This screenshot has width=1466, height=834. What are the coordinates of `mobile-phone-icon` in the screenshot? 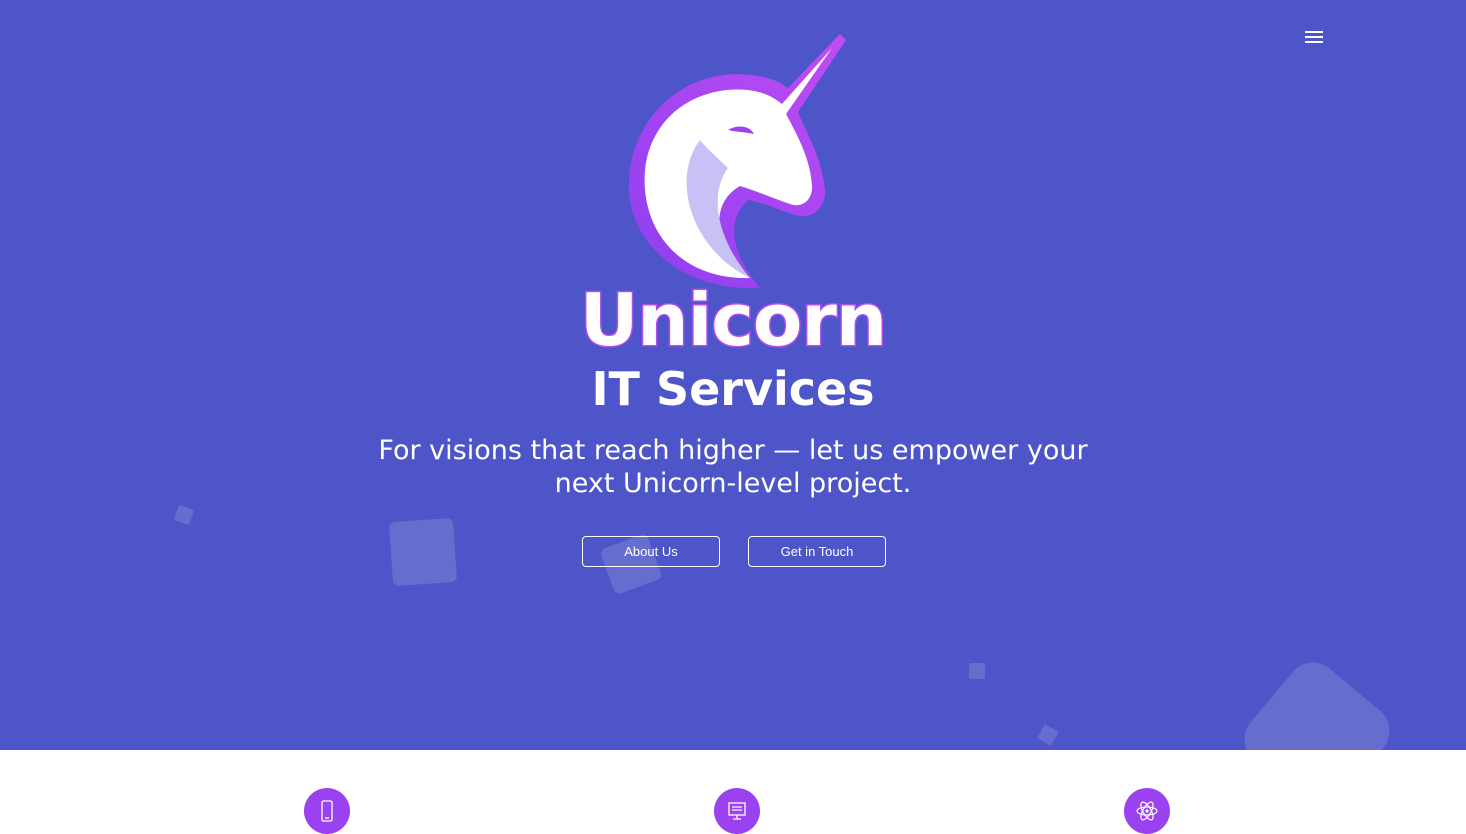 It's located at (327, 811).